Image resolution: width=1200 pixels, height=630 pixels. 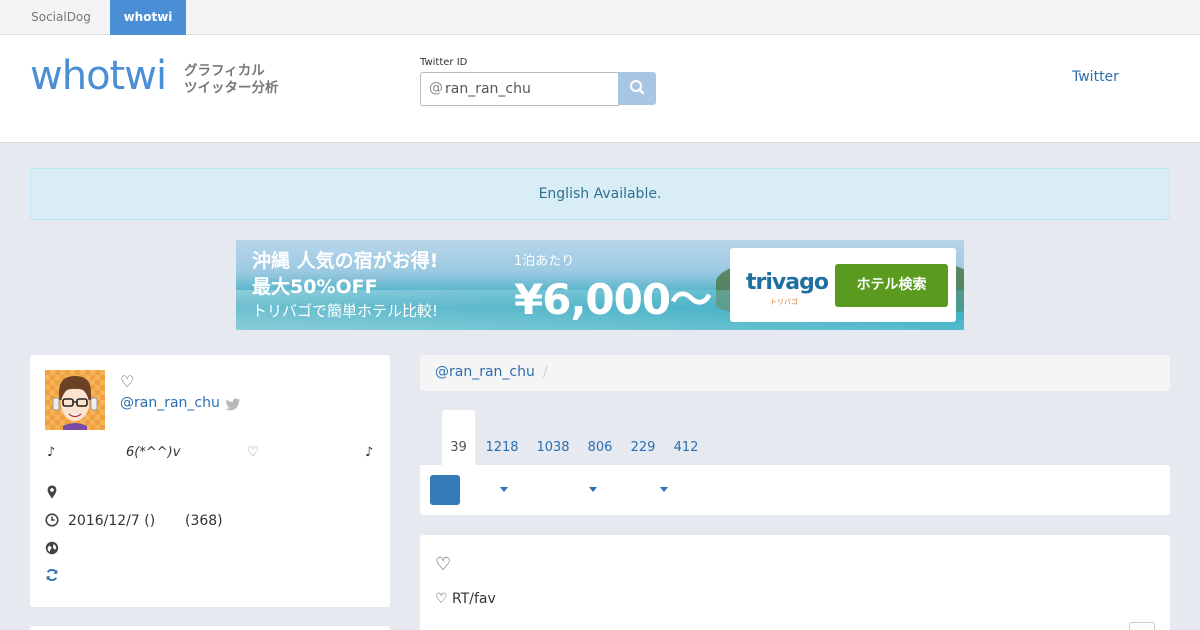 What do you see at coordinates (345, 261) in the screenshot?
I see `banner-headline: 沖縄 人気の宿がお得!` at bounding box center [345, 261].